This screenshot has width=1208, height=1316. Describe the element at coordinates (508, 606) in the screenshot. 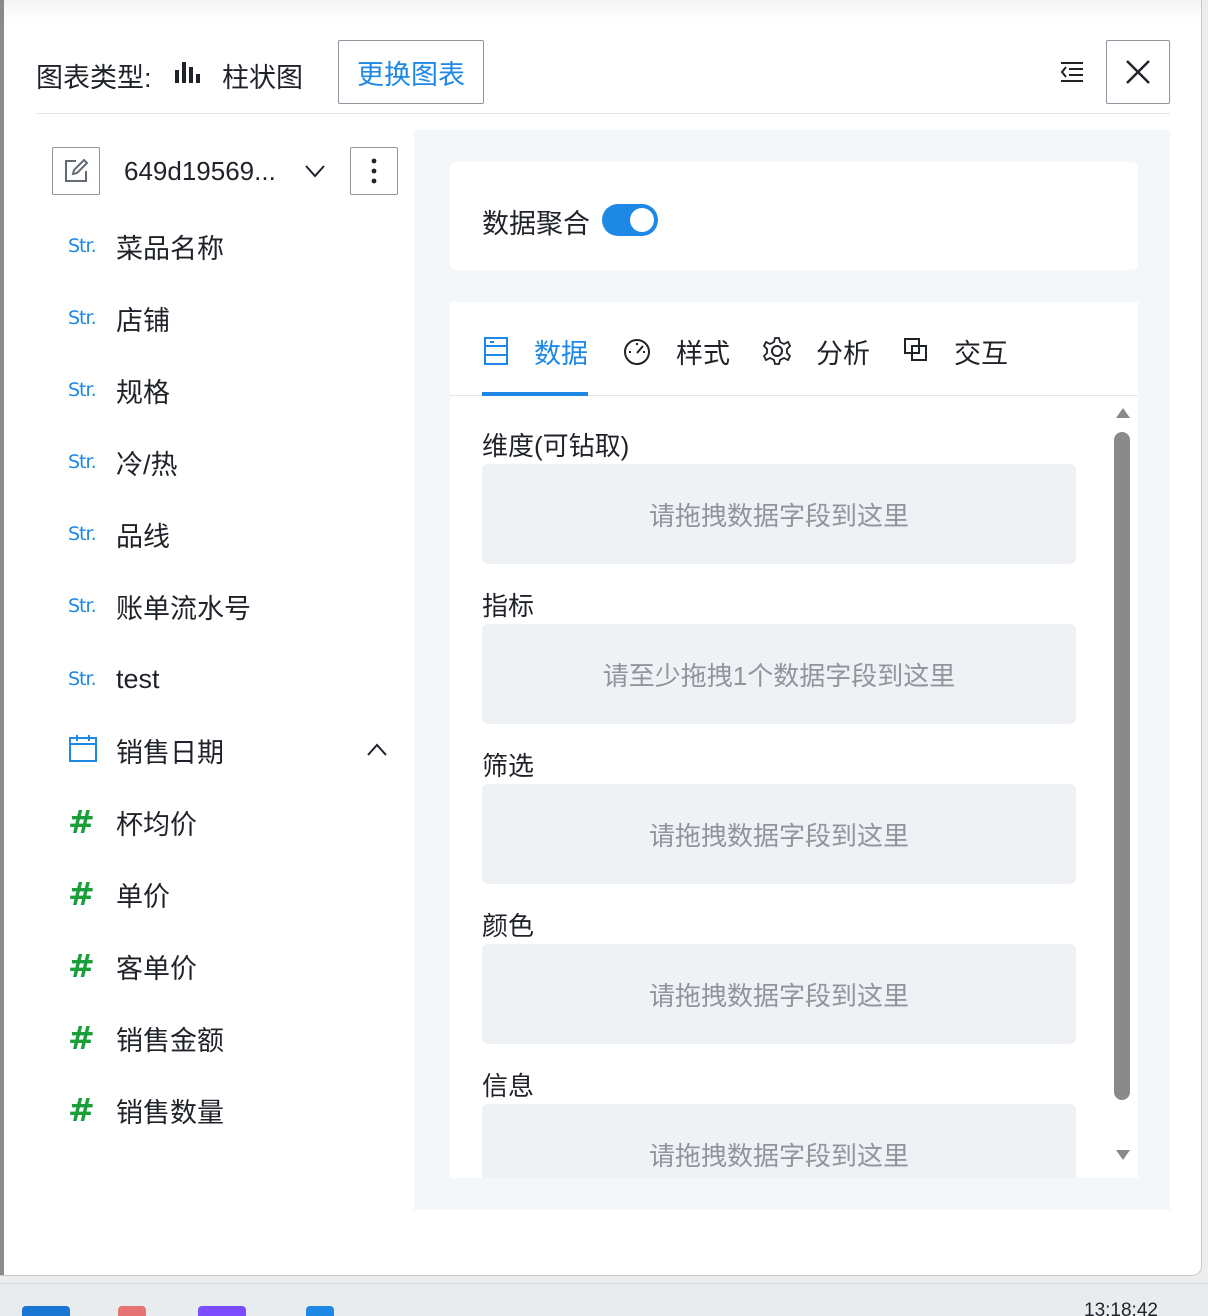

I see `section-title-measure: 指标` at that location.